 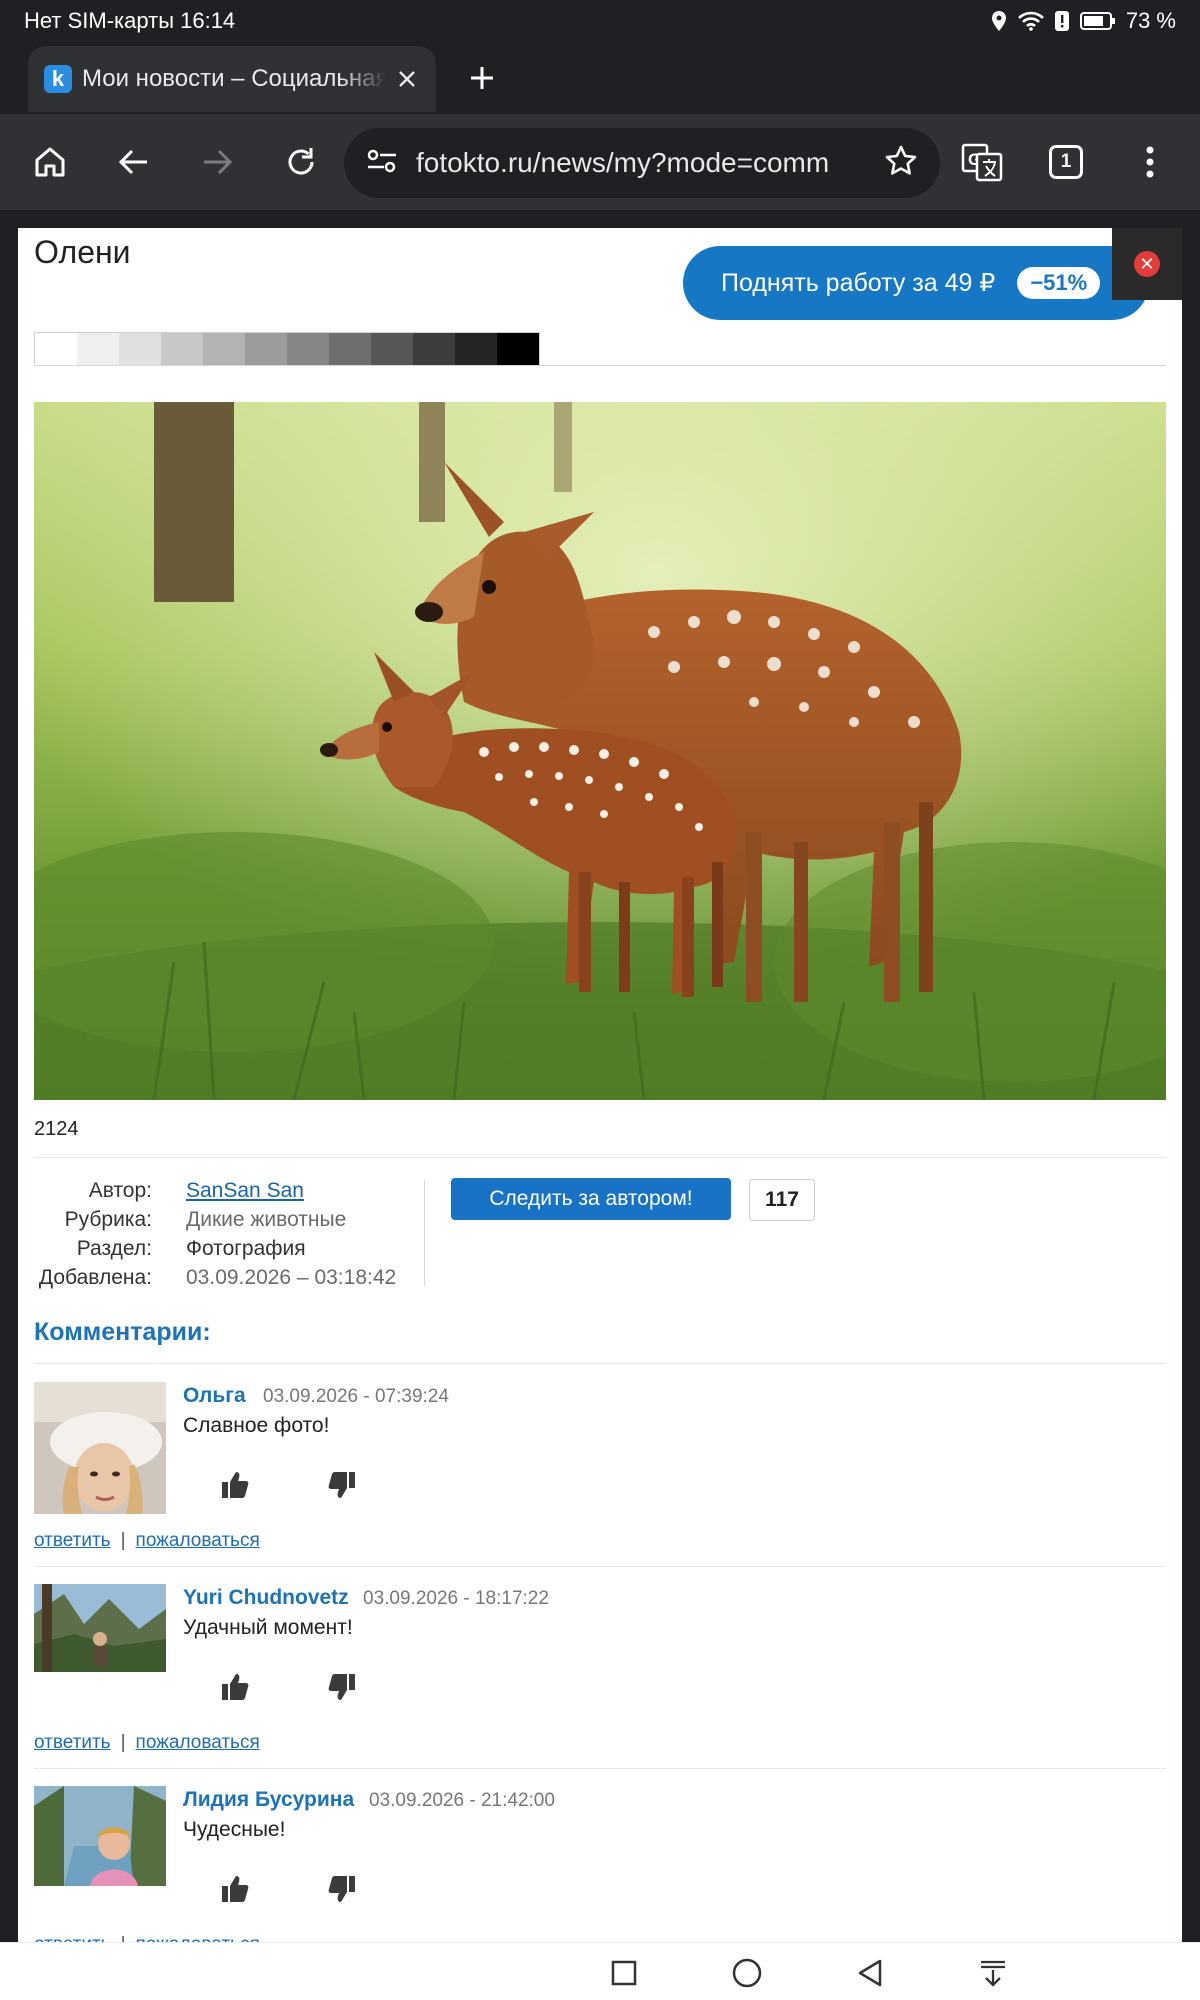 I want to click on tab-switcher-button: 1, so click(x=1066, y=162).